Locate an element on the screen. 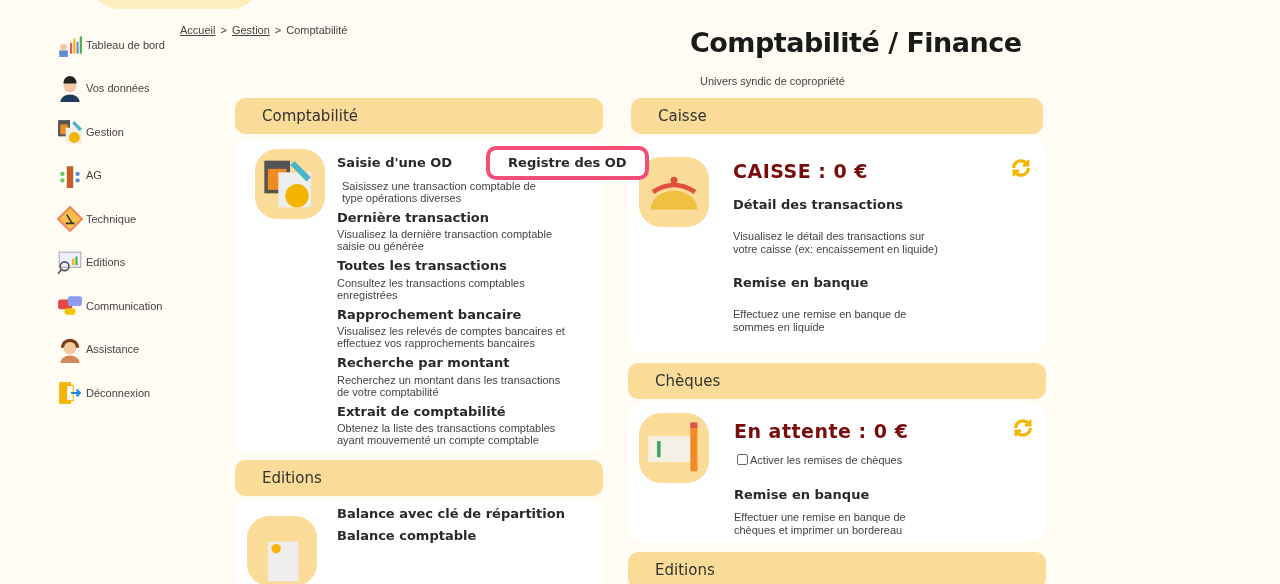 The height and width of the screenshot is (584, 1280). sidebar-item: Editions is located at coordinates (118, 262).